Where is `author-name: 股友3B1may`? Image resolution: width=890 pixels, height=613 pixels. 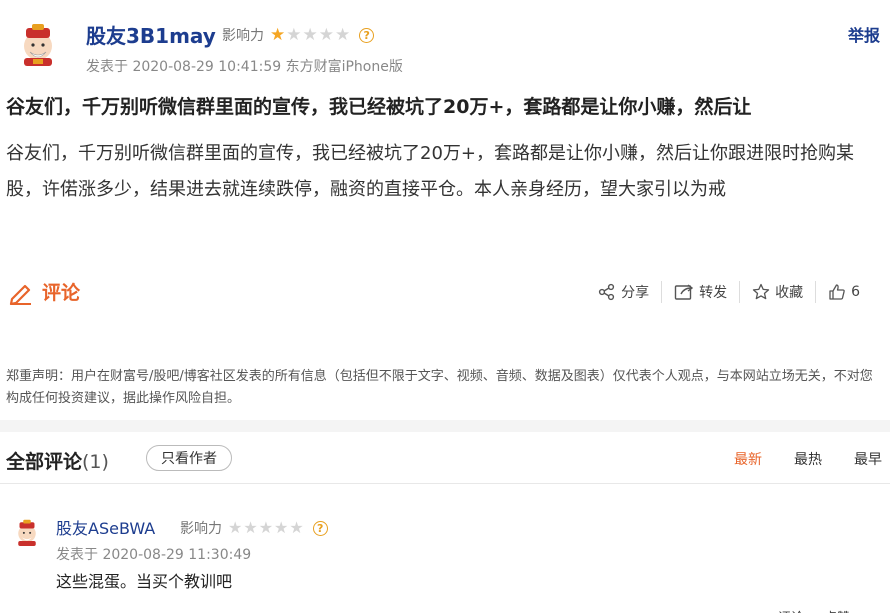 author-name: 股友3B1may is located at coordinates (151, 34).